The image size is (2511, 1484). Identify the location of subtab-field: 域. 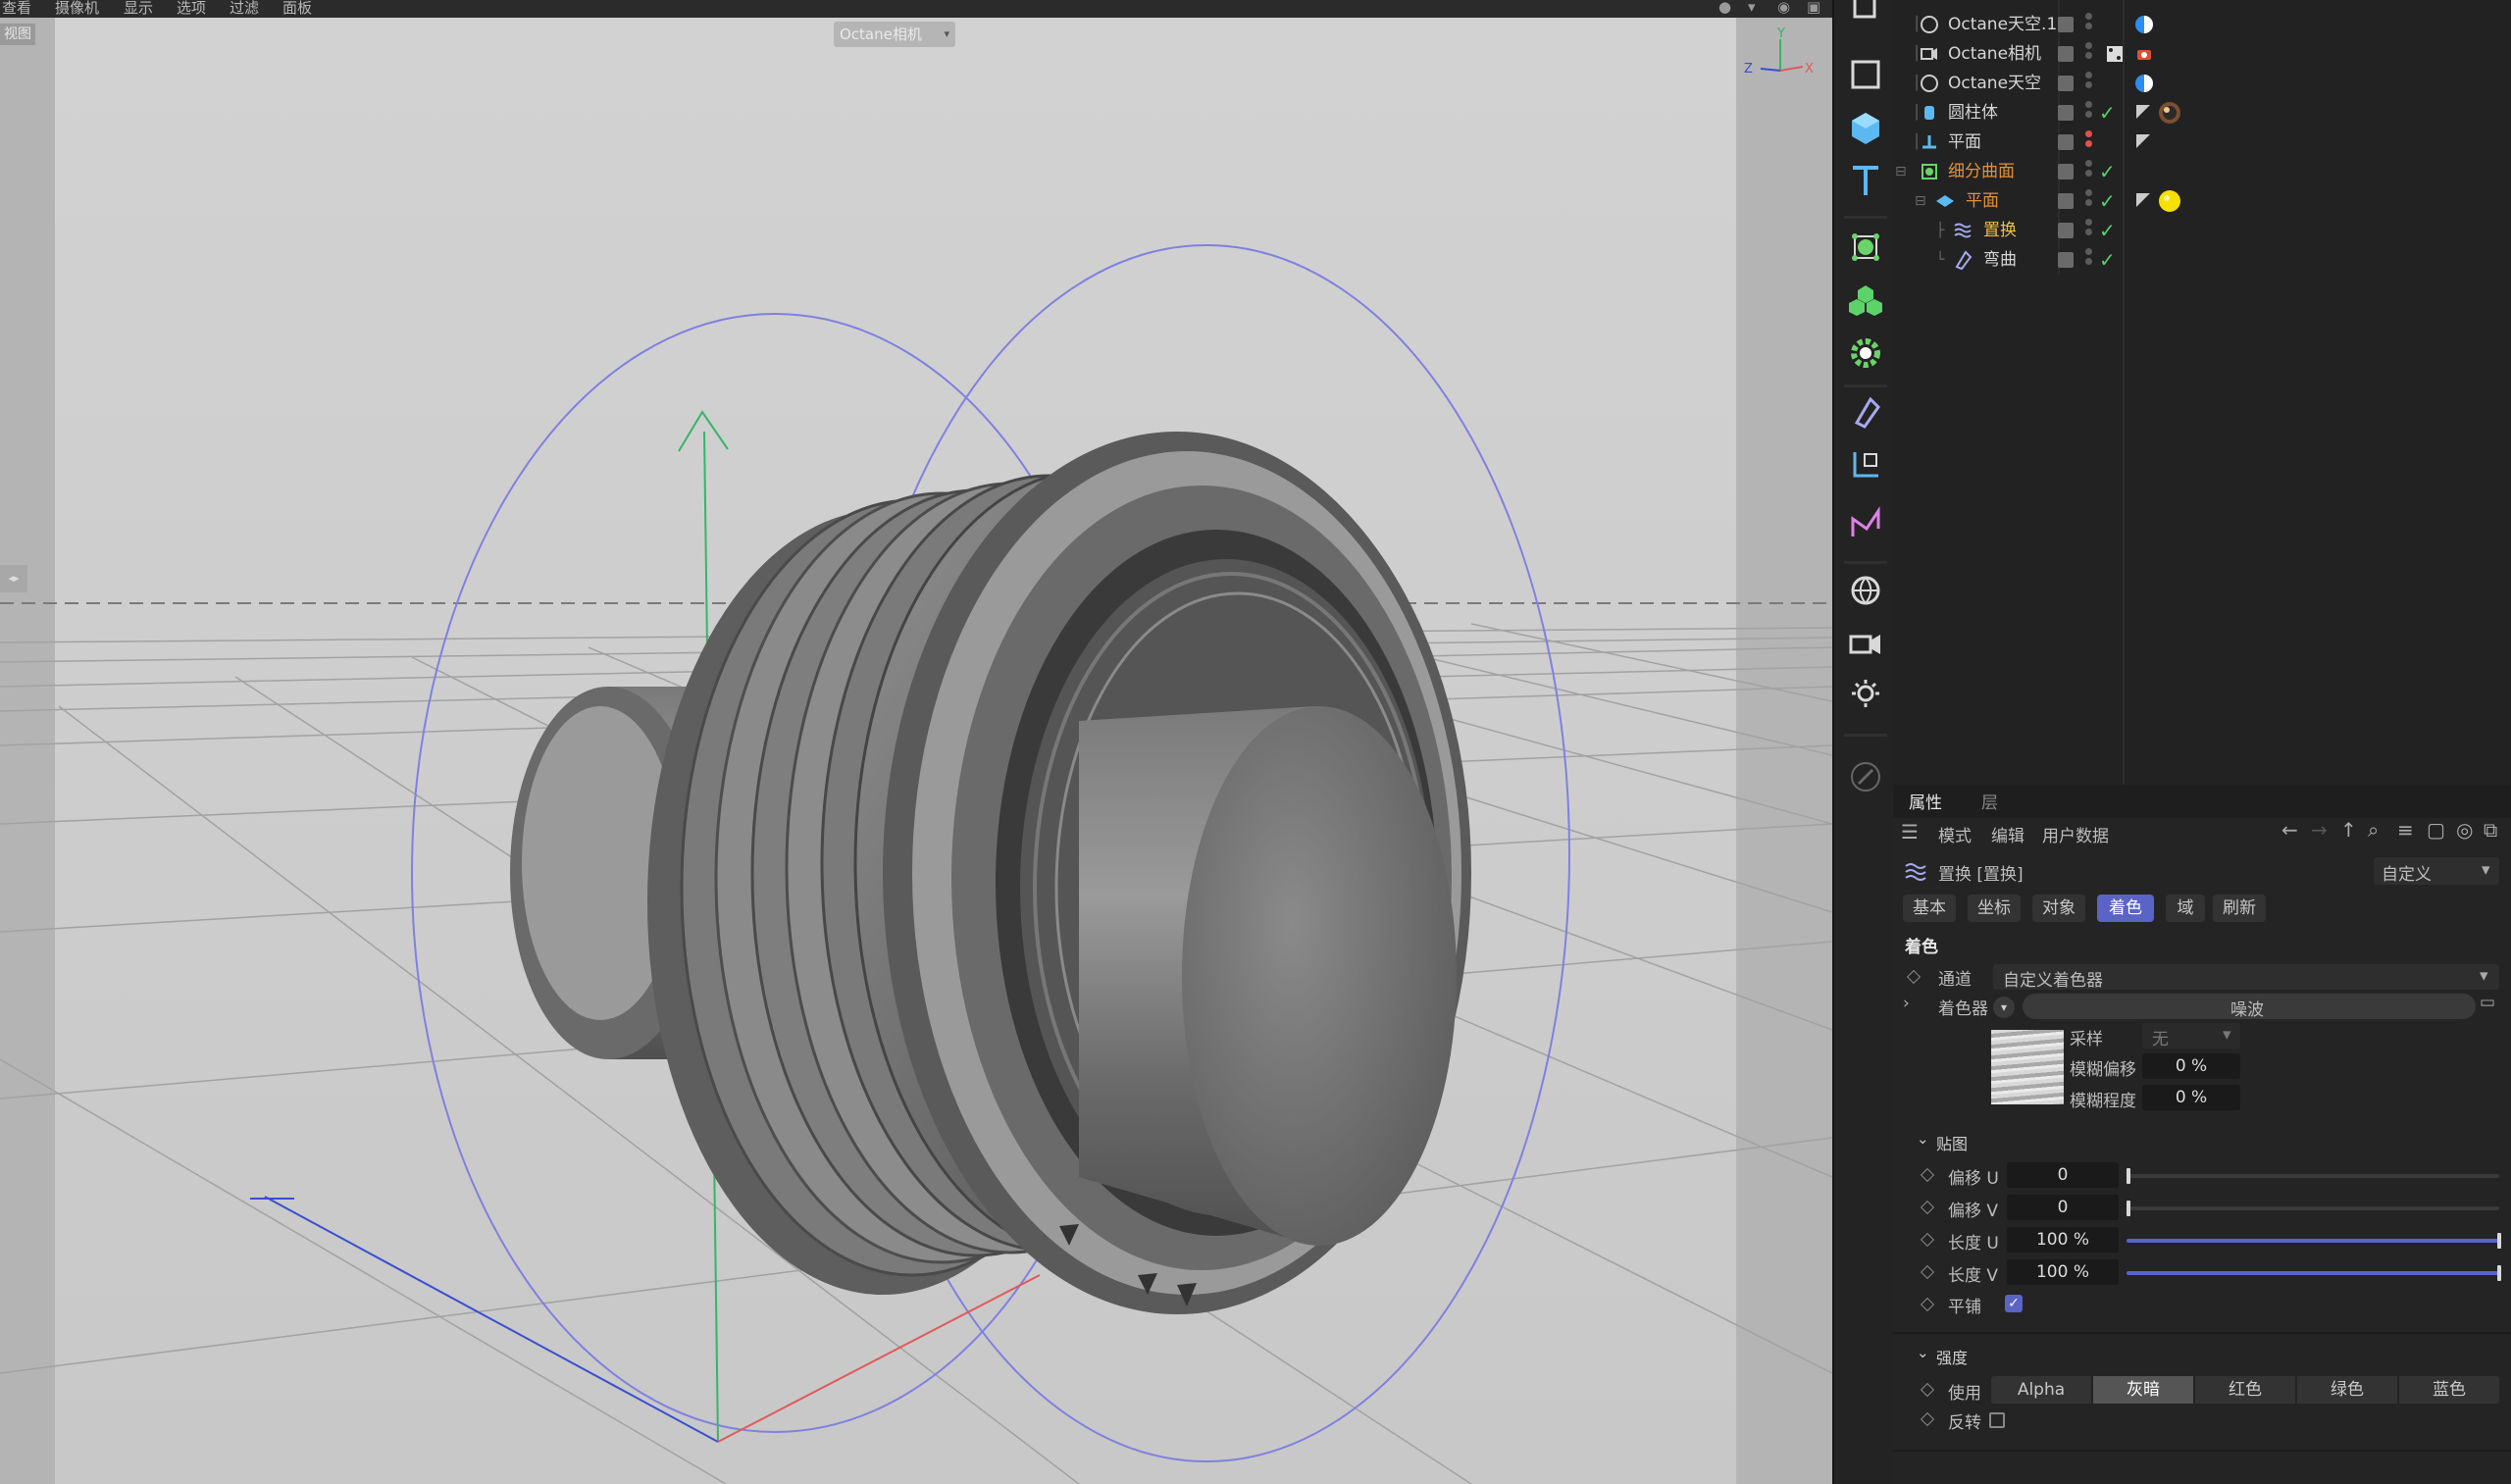
(2185, 908).